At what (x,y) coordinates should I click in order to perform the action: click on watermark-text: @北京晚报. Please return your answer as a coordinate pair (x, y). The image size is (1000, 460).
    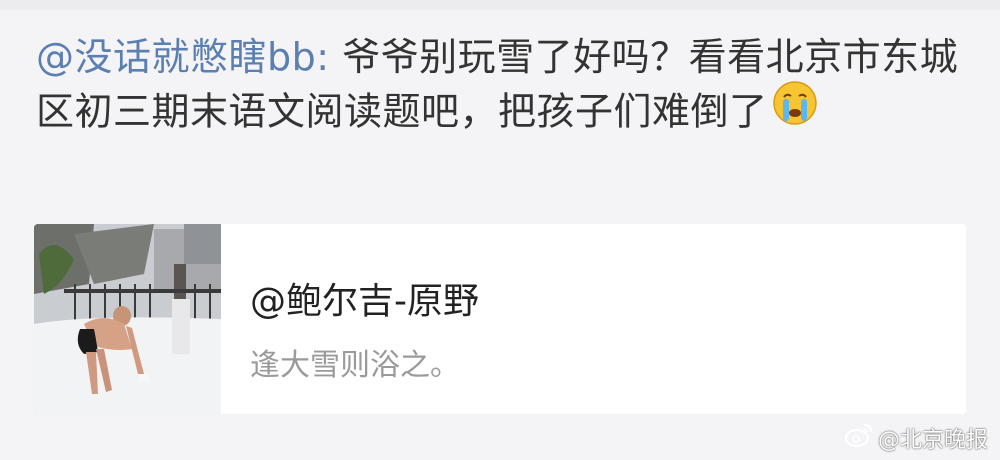
    Looking at the image, I should click on (932, 440).